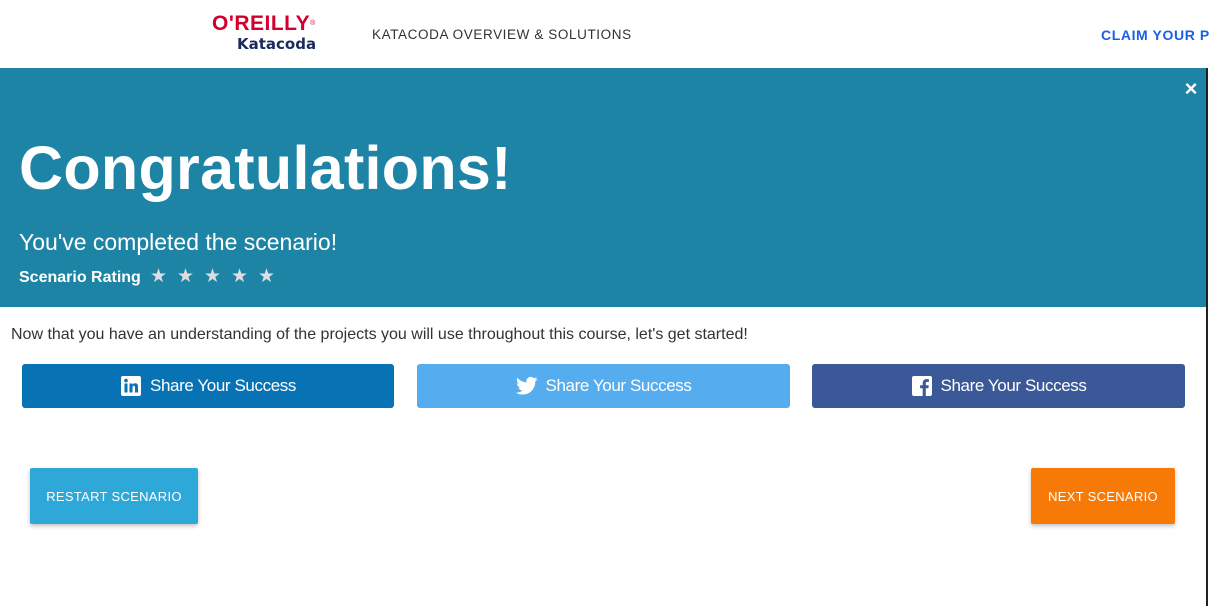 This screenshot has width=1209, height=606. Describe the element at coordinates (1155, 35) in the screenshot. I see `claim-your-profile-link: CLAIM YOUR PR` at that location.